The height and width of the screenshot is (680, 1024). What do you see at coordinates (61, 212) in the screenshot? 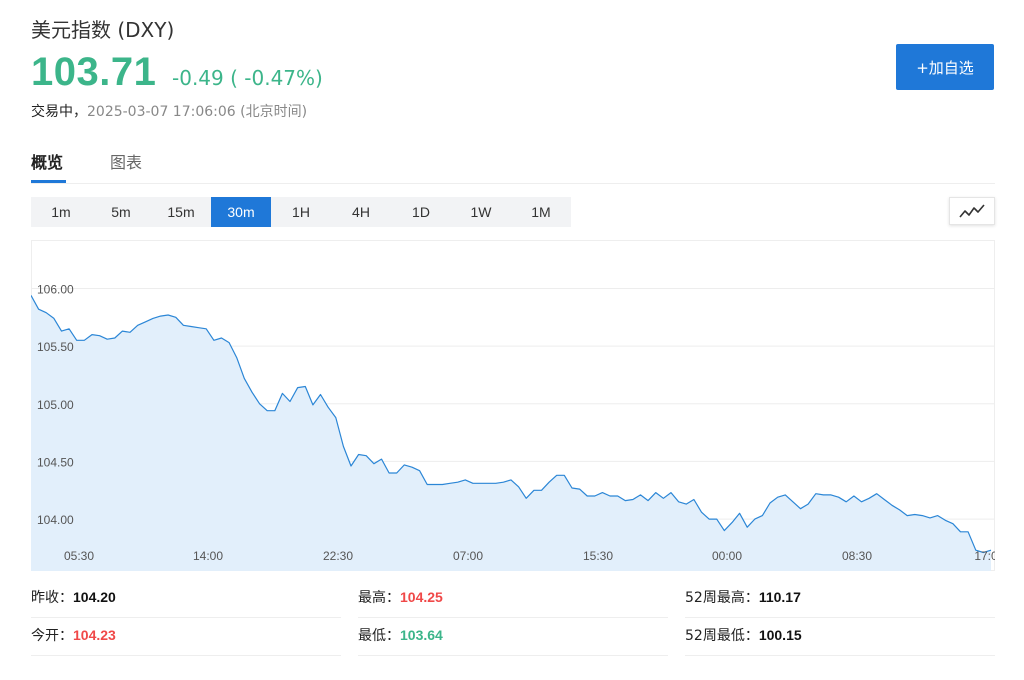
I see `interval-1m: 1m` at bounding box center [61, 212].